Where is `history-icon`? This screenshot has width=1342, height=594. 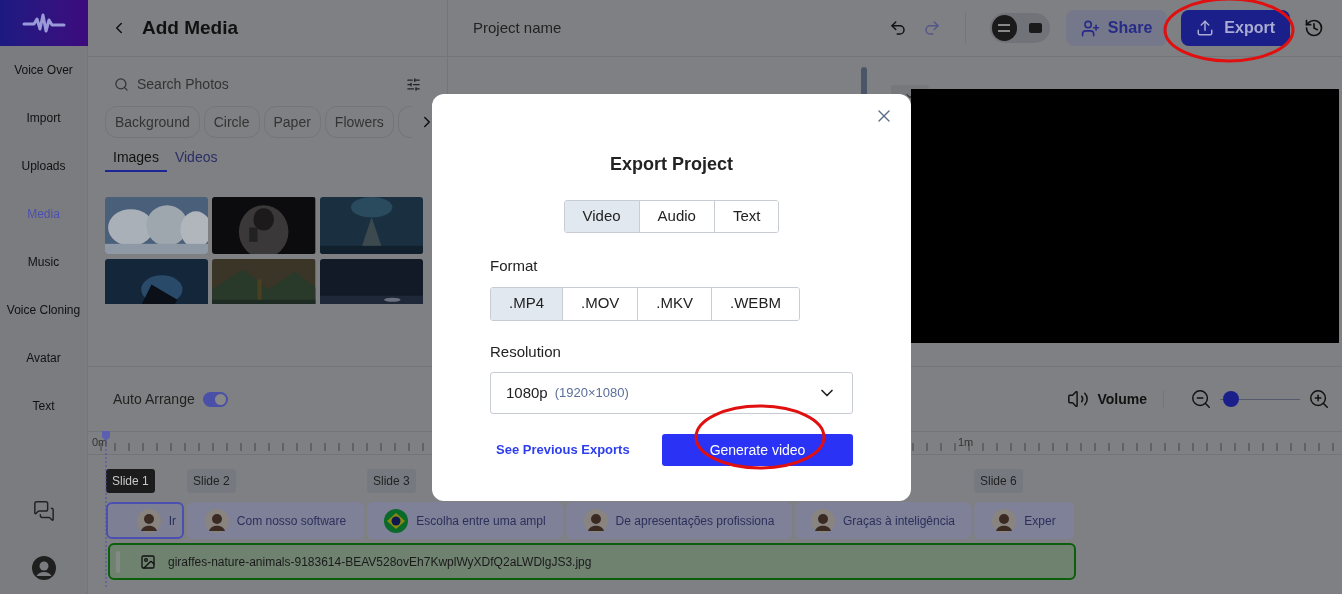 history-icon is located at coordinates (1314, 28).